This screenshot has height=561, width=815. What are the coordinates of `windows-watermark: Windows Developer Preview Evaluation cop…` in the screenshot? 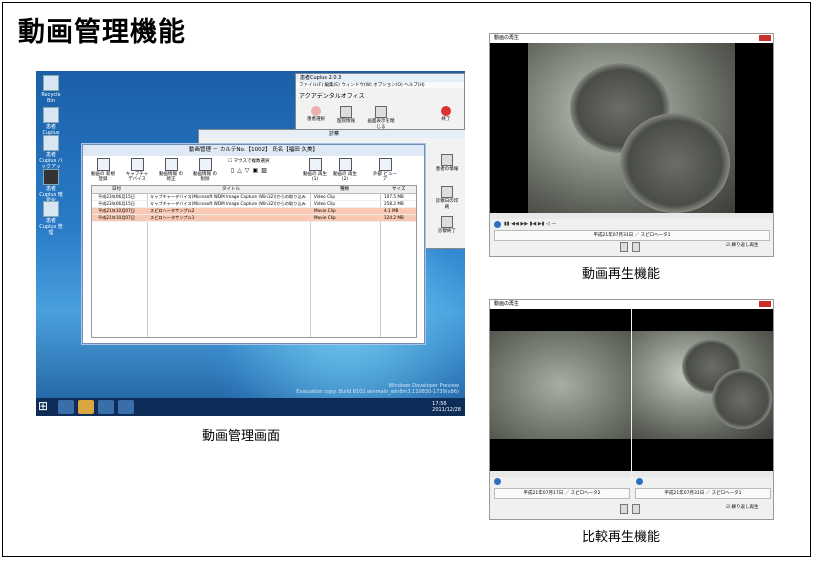 It's located at (377, 389).